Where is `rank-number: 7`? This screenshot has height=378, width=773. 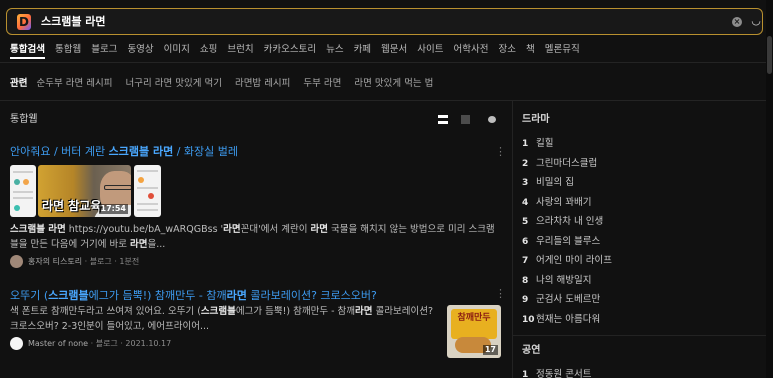 rank-number: 7 is located at coordinates (525, 261).